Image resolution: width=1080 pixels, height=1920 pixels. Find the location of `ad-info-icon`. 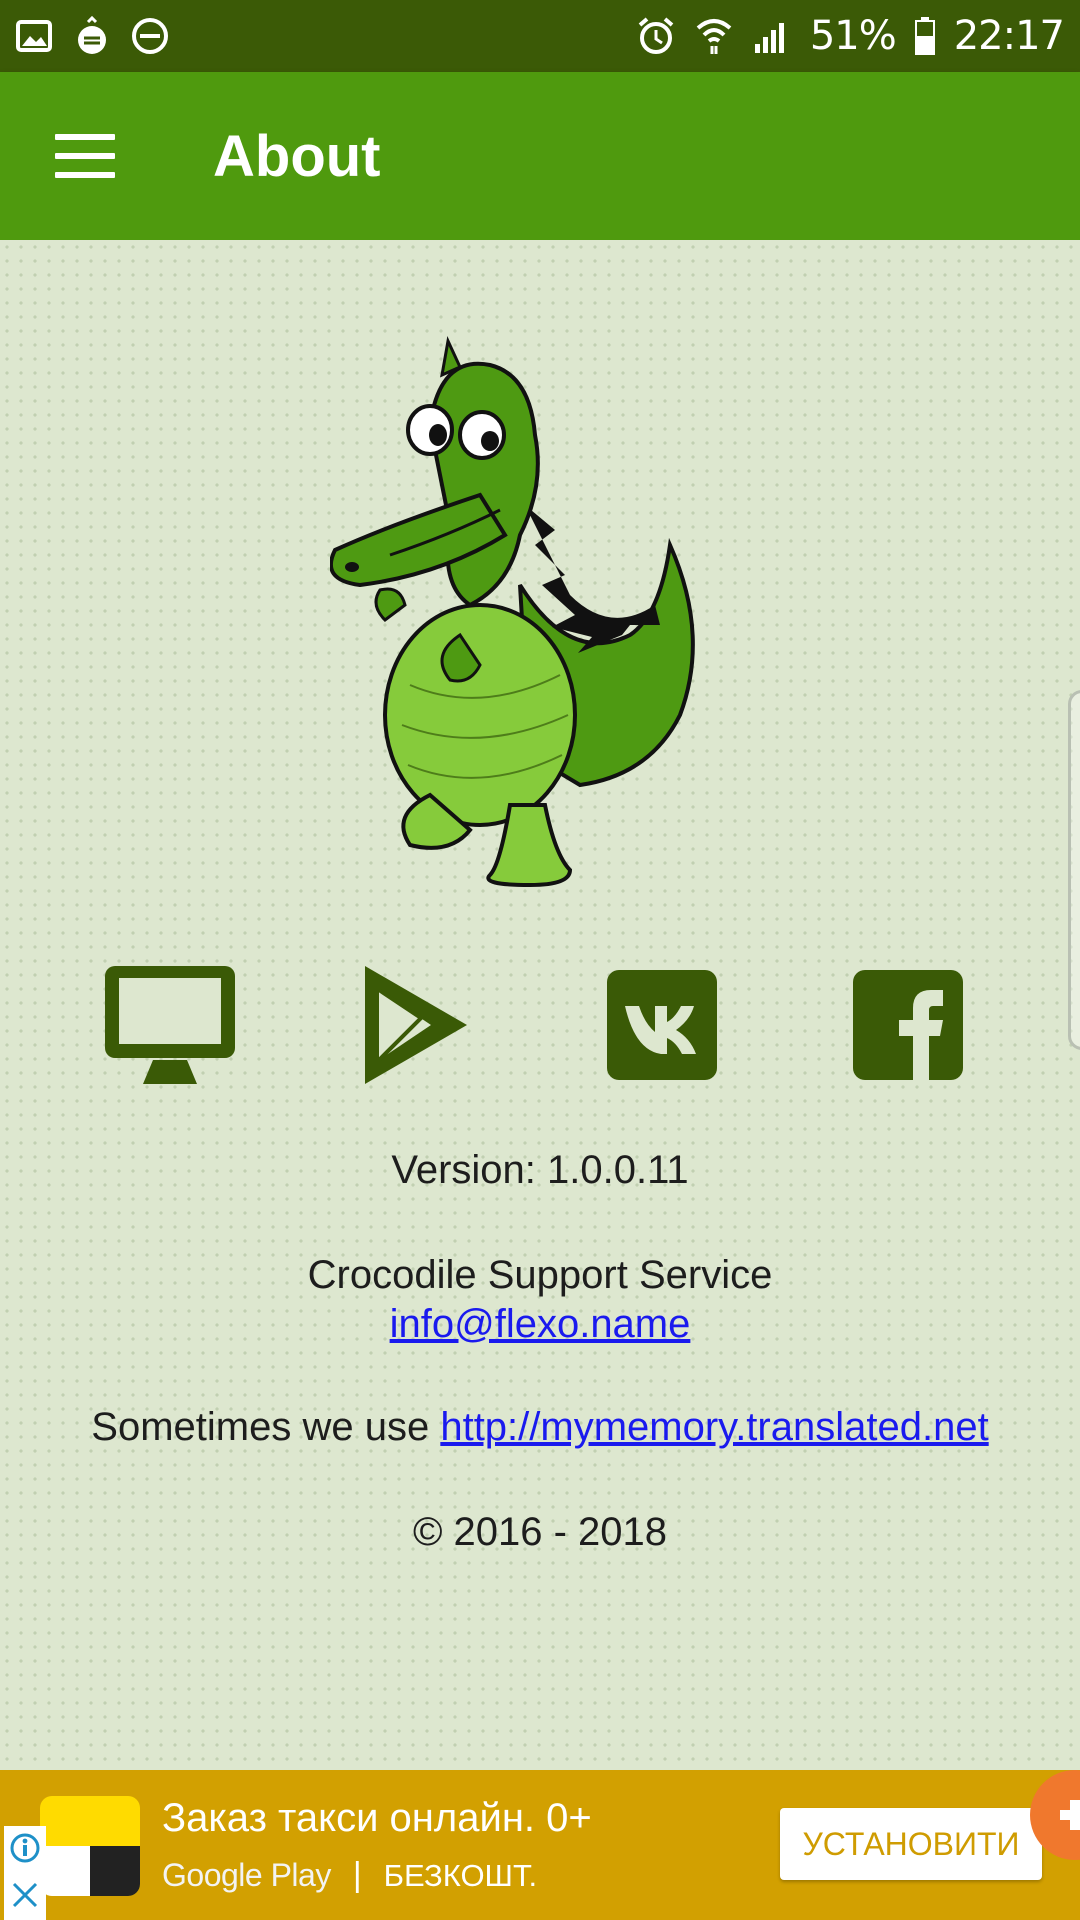

ad-info-icon is located at coordinates (25, 1850).